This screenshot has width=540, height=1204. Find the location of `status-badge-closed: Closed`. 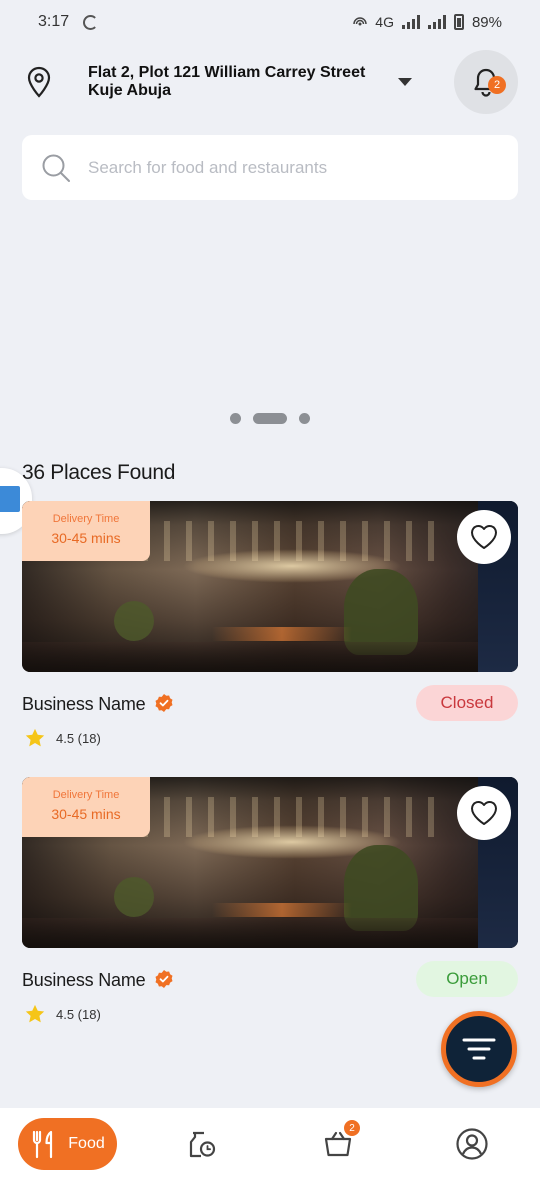

status-badge-closed: Closed is located at coordinates (467, 703).